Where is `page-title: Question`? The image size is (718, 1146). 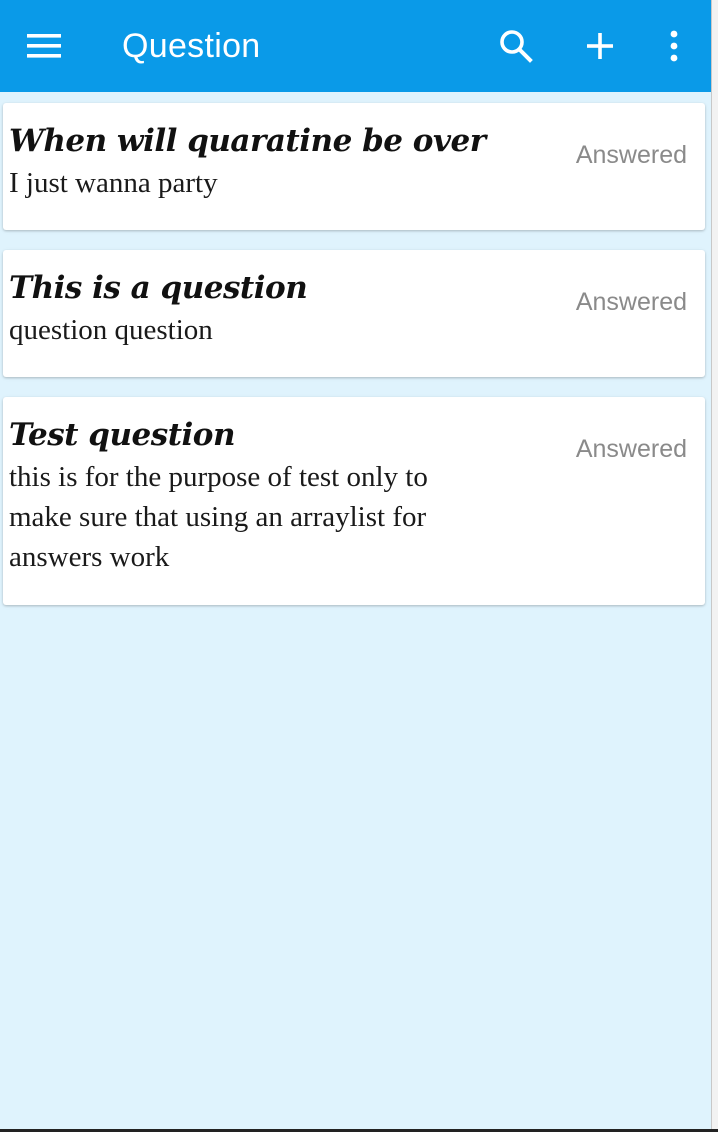
page-title: Question is located at coordinates (191, 46).